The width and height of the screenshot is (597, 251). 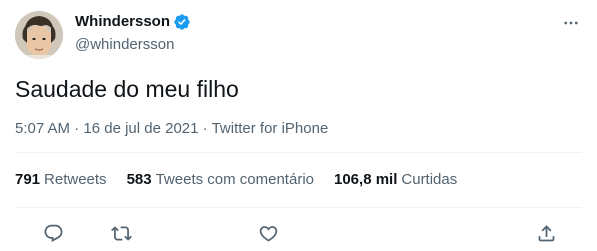 I want to click on more-button, so click(x=571, y=23).